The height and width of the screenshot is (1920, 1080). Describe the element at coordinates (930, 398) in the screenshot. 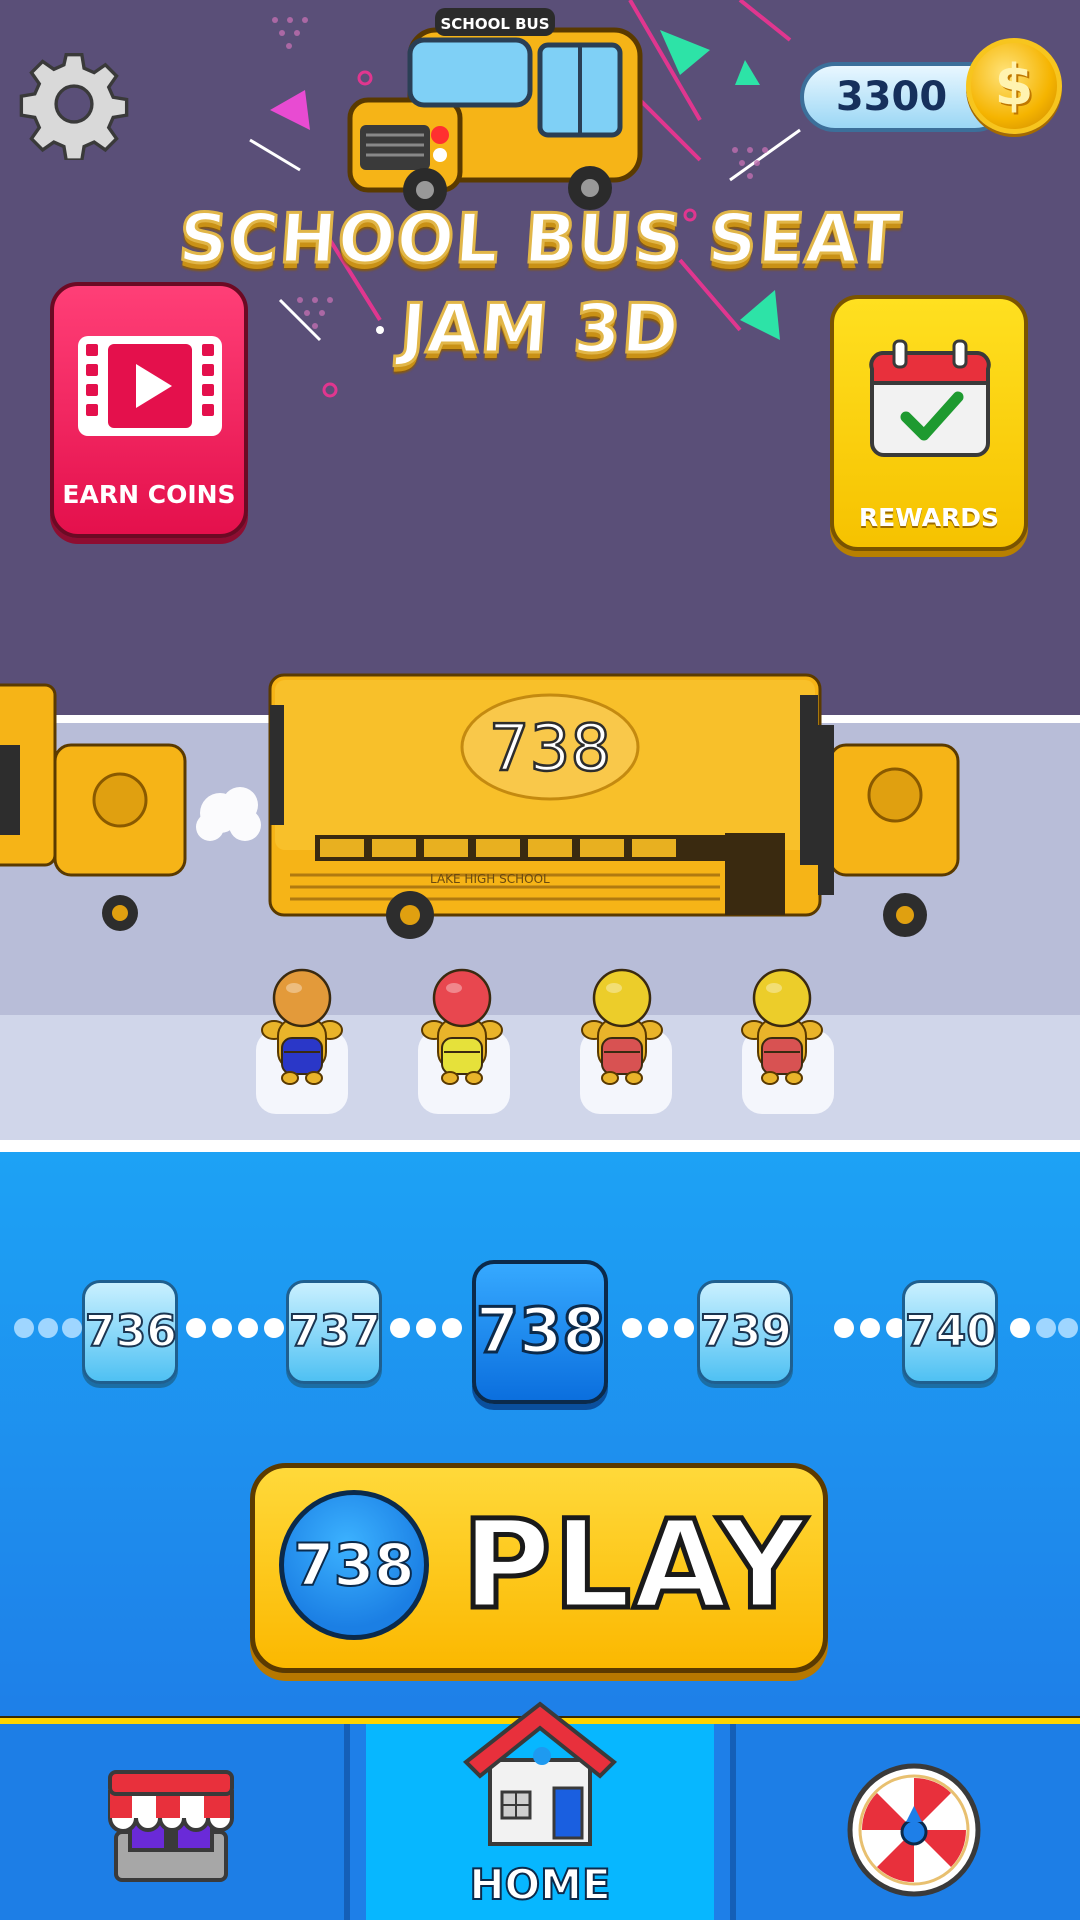

I see `calendar-check-icon` at that location.